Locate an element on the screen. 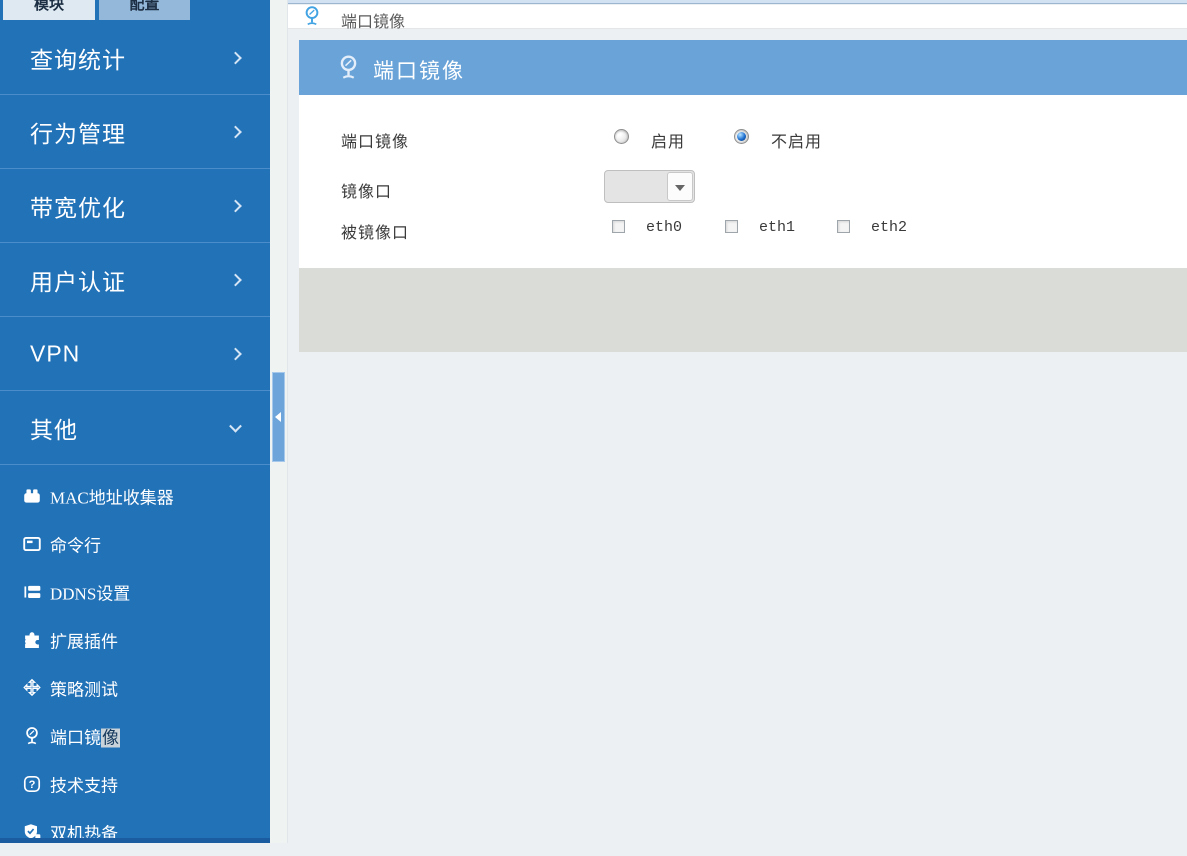  sidebar-subitem-ha: 双机热备 is located at coordinates (135, 832).